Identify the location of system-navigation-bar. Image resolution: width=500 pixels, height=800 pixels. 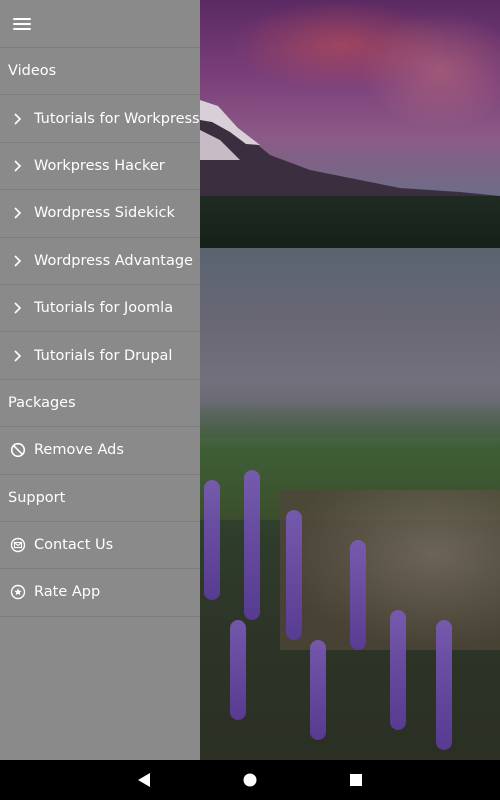
(250, 780).